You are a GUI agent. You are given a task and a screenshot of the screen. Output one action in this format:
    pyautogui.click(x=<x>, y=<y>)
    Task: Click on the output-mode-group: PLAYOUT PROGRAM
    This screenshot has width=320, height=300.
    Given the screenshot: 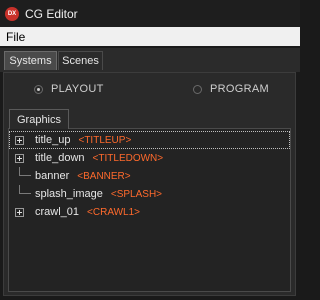 What is the action you would take?
    pyautogui.click(x=149, y=92)
    